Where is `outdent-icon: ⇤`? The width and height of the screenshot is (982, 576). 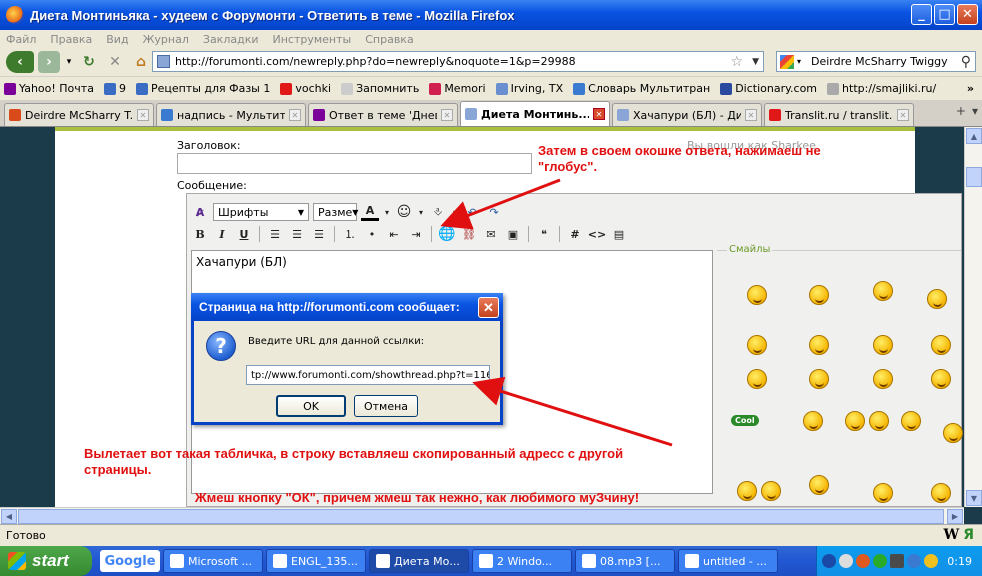 outdent-icon: ⇤ is located at coordinates (394, 234).